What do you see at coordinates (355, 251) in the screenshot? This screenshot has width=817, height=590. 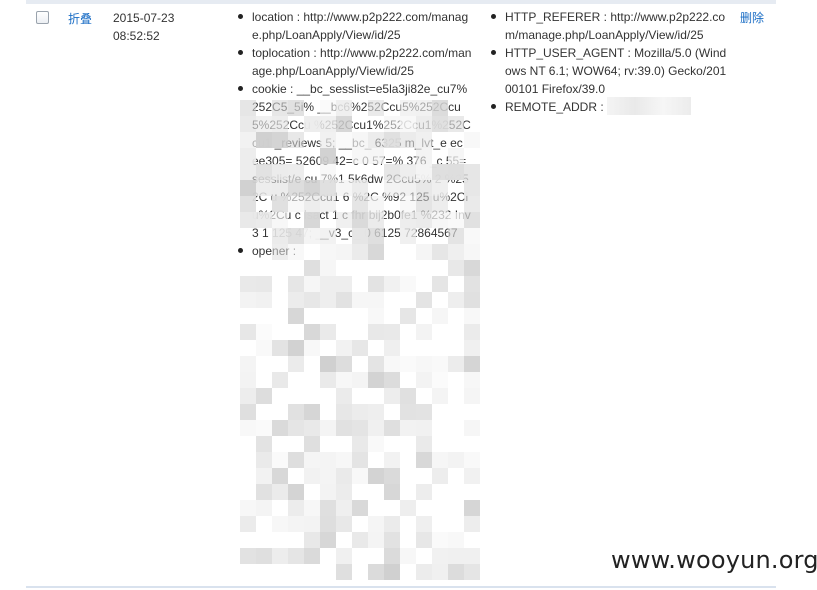 I see `opener-item: opener :` at bounding box center [355, 251].